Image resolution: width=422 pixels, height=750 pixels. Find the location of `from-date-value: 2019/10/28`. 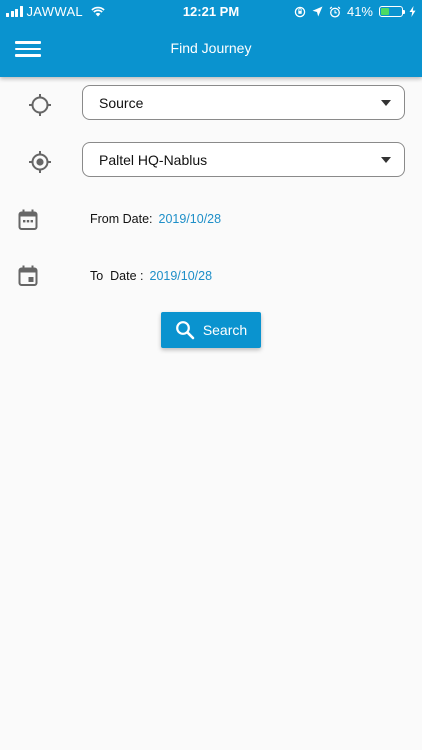

from-date-value: 2019/10/28 is located at coordinates (190, 219).